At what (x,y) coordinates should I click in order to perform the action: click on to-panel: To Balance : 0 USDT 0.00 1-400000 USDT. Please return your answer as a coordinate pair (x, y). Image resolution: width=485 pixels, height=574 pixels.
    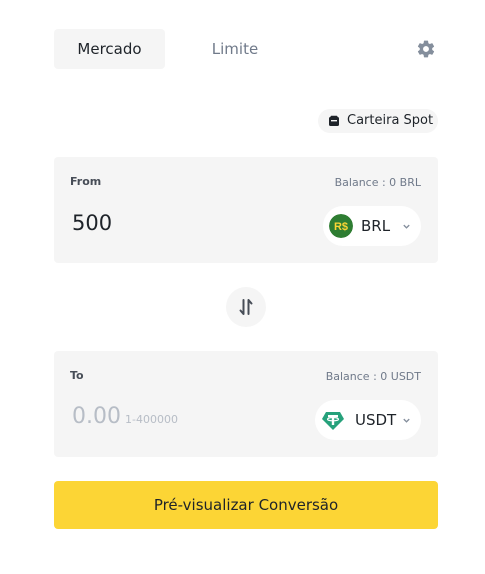
    Looking at the image, I should click on (246, 404).